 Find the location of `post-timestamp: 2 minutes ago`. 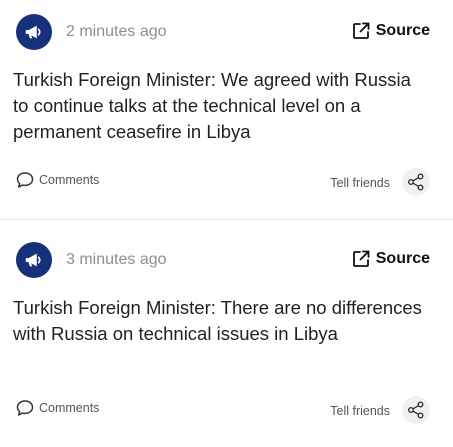

post-timestamp: 2 minutes ago is located at coordinates (116, 31).